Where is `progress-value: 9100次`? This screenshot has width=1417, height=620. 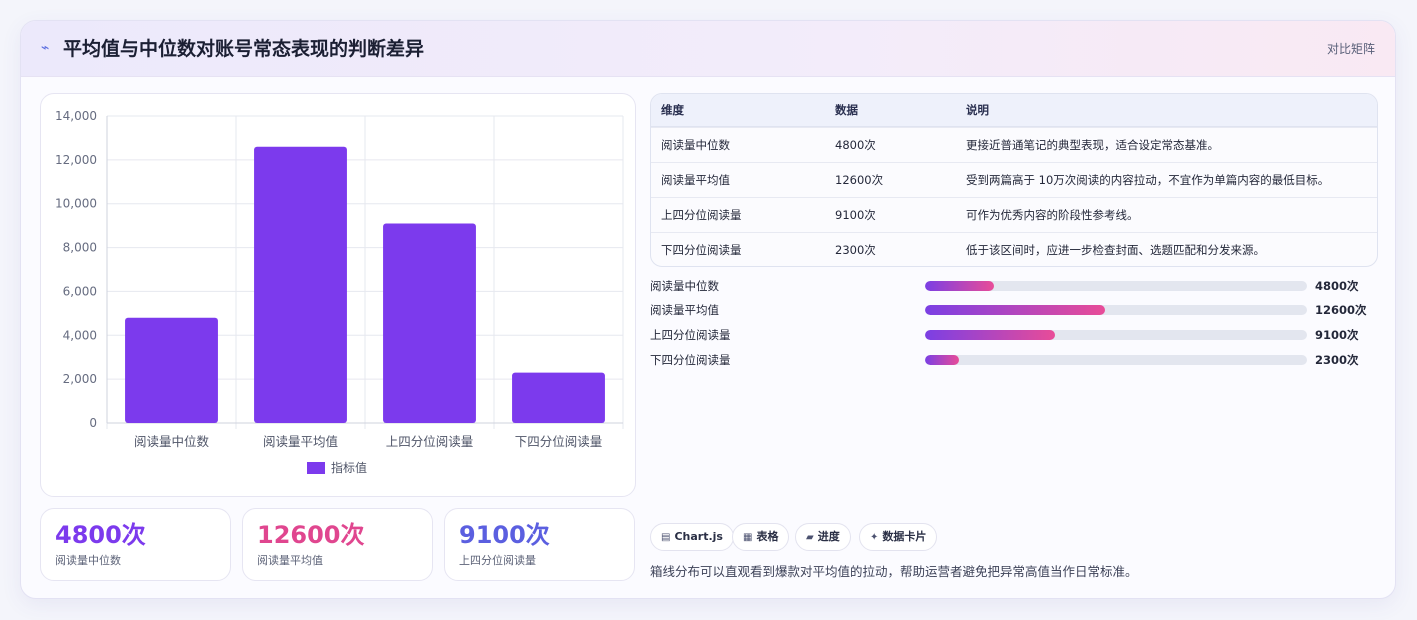
progress-value: 9100次 is located at coordinates (1337, 335).